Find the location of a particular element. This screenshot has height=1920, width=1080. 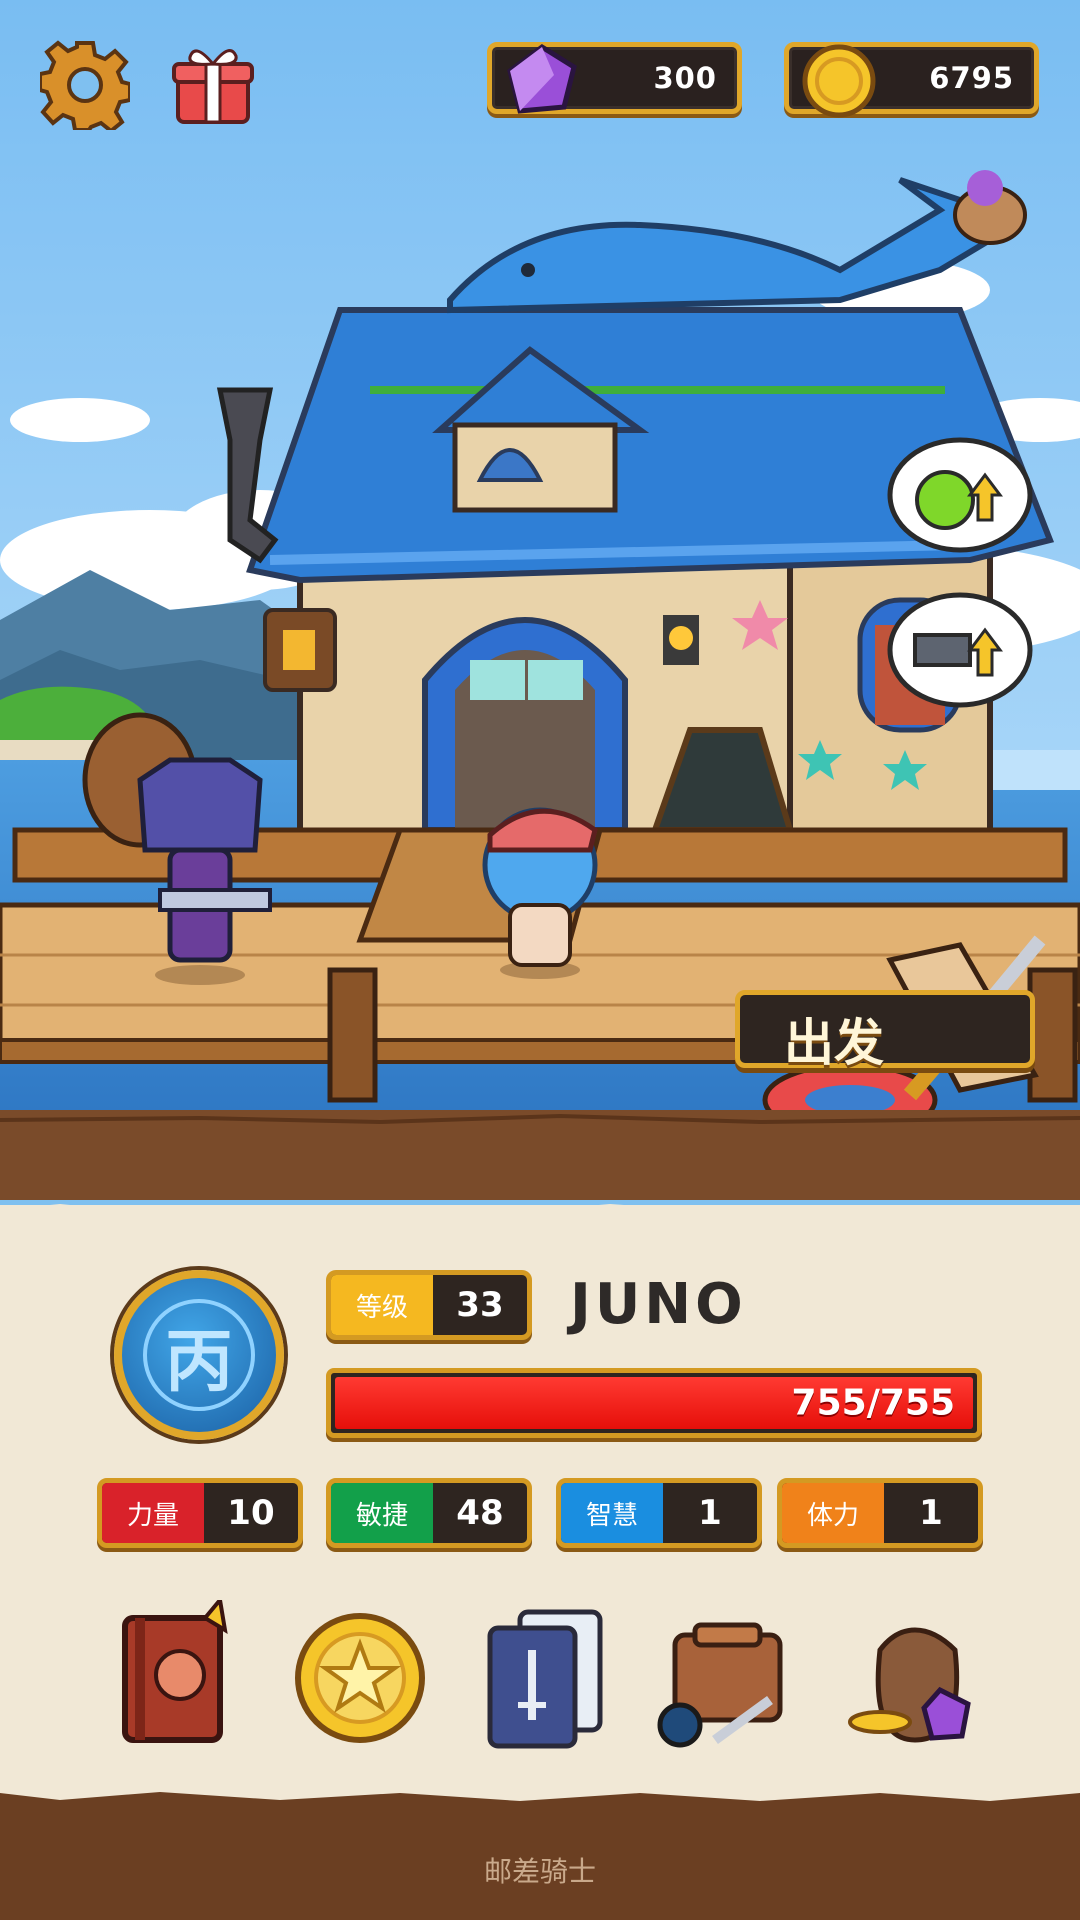

level-badge: 等级 33 is located at coordinates (429, 1305).